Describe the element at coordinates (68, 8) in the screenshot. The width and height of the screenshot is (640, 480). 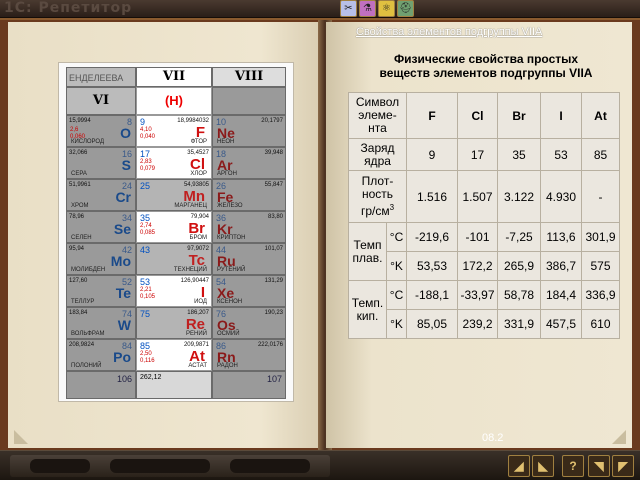
I see `app-title: 1С: Репетитор` at that location.